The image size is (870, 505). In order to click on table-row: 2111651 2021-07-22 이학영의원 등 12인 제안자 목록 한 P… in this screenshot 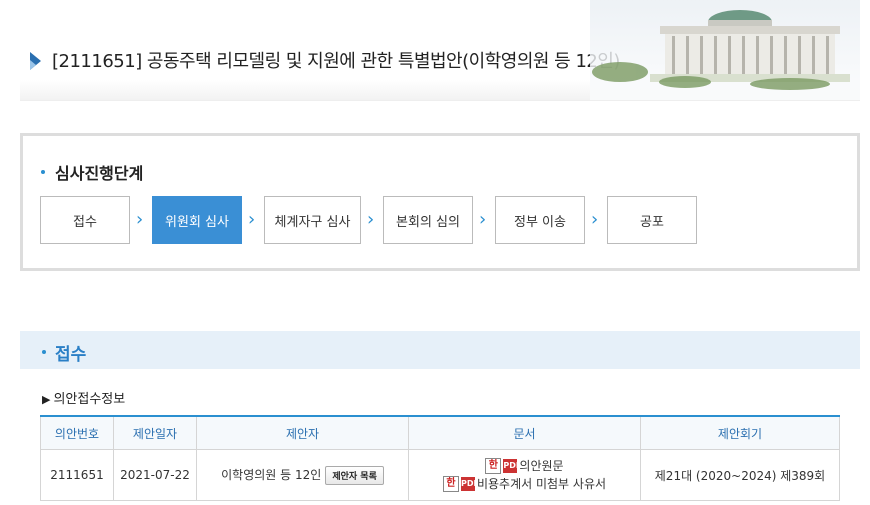, I will do `click(440, 475)`.